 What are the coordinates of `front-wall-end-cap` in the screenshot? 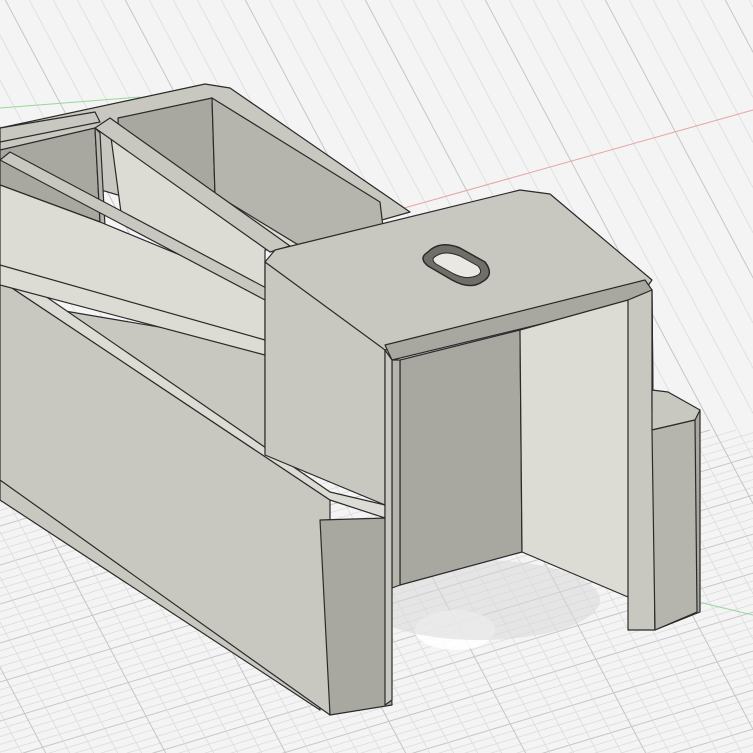 It's located at (356, 616).